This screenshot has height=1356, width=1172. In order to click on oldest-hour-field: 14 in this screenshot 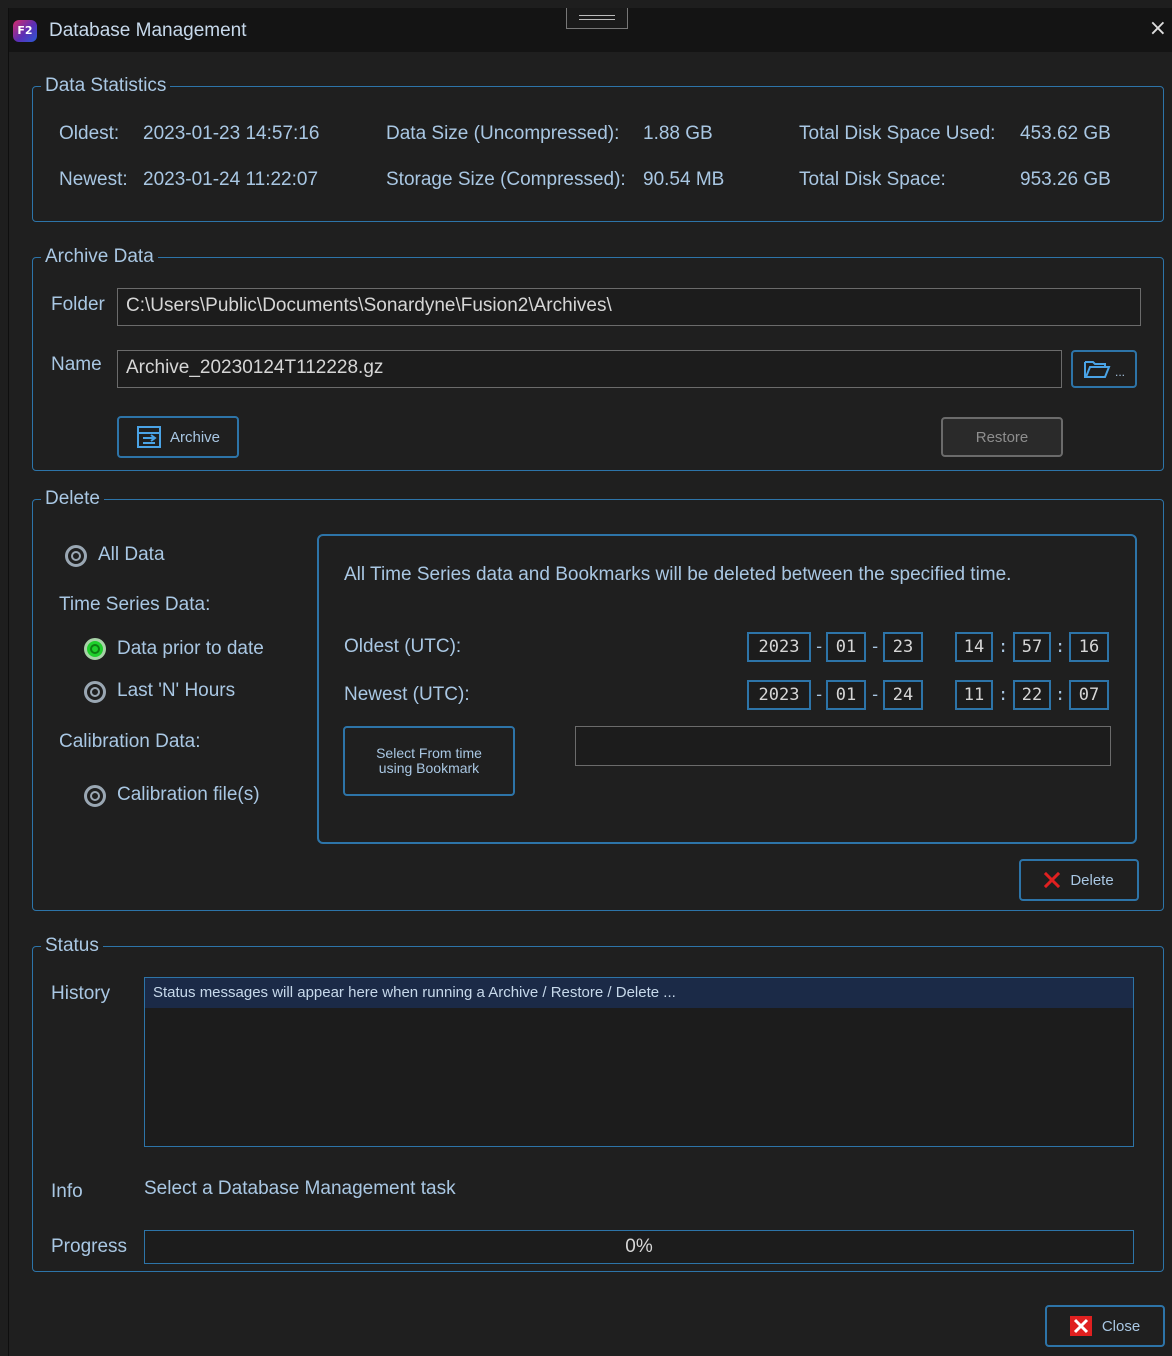, I will do `click(974, 647)`.